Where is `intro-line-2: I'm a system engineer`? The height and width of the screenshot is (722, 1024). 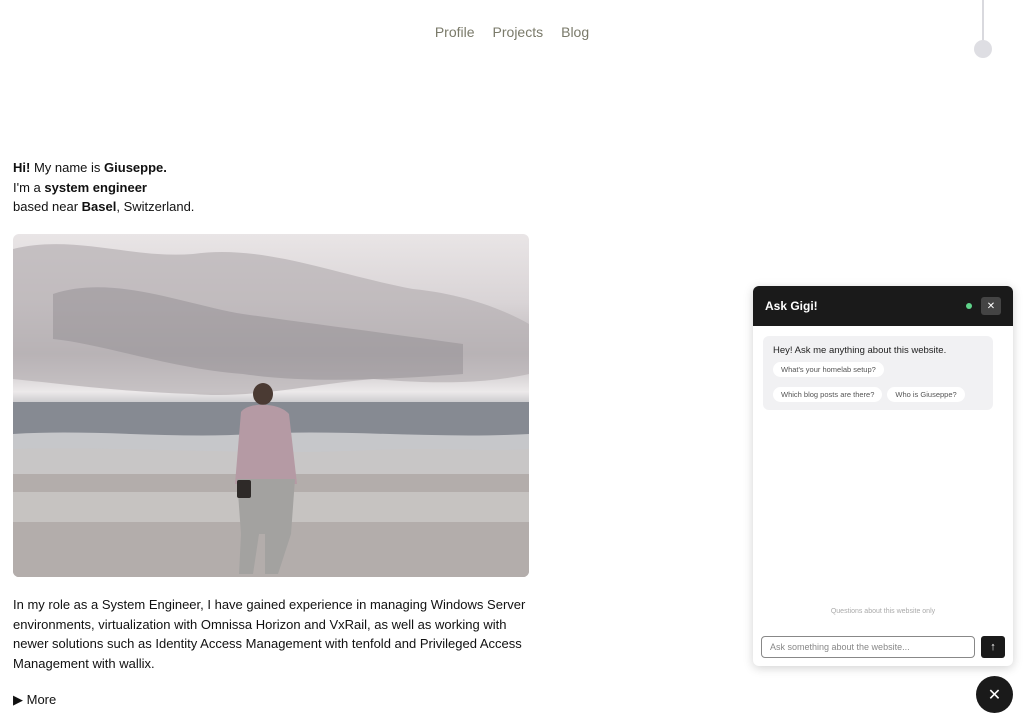
intro-line-2: I'm a system engineer is located at coordinates (103, 188).